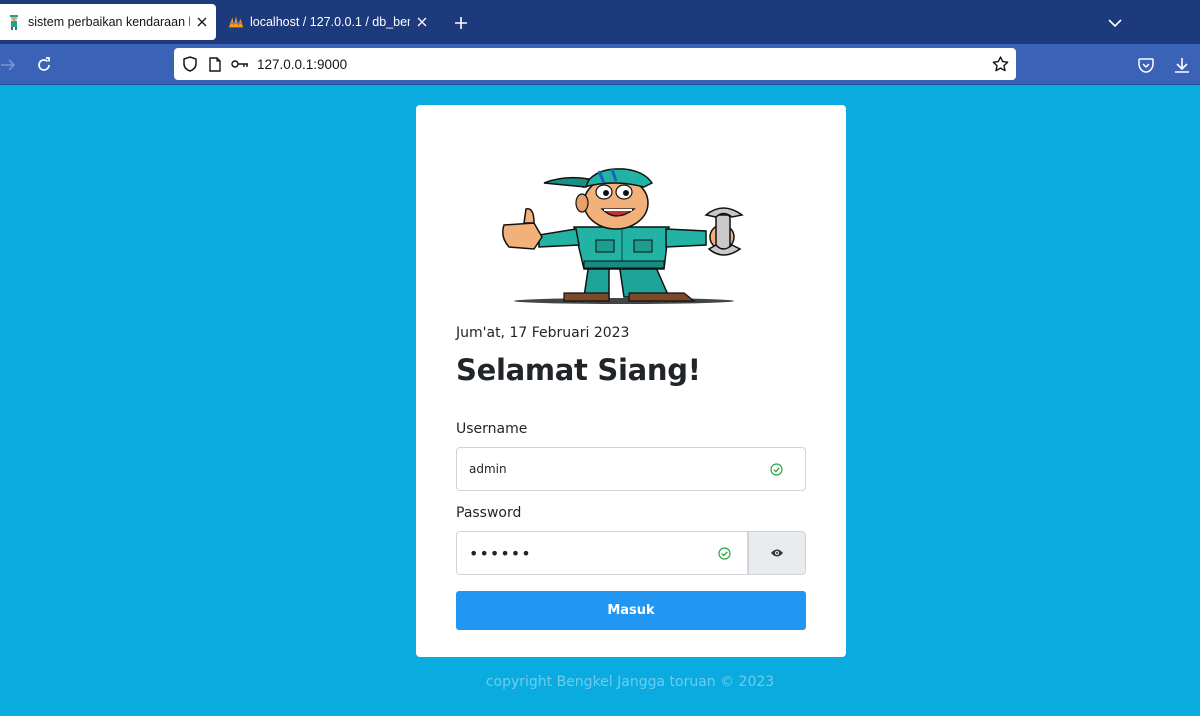 The width and height of the screenshot is (1200, 716). What do you see at coordinates (619, 469) in the screenshot?
I see `username-input` at bounding box center [619, 469].